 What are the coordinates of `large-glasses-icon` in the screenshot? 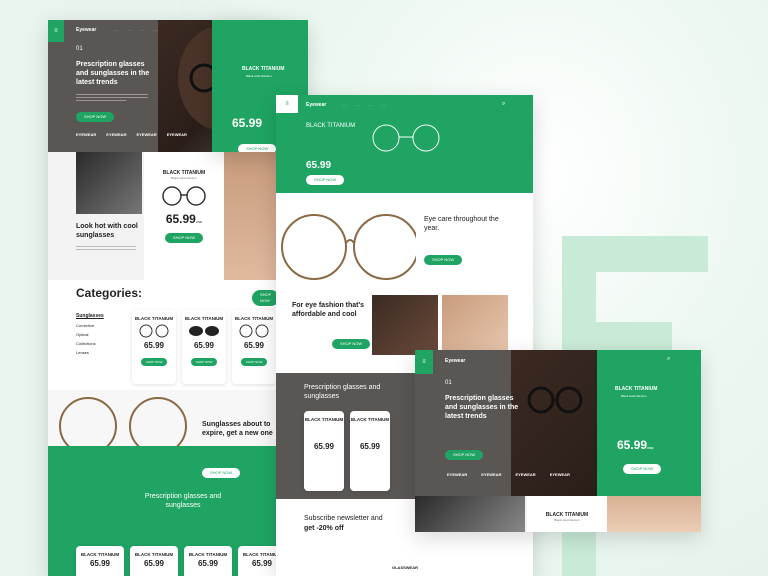 It's located at (348, 247).